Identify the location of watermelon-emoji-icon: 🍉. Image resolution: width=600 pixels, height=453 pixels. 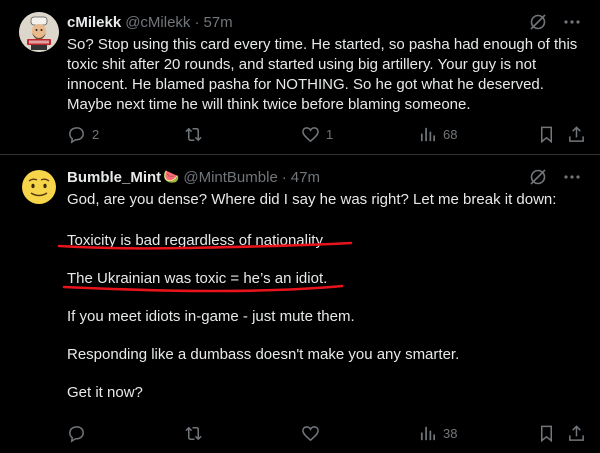
(171, 176).